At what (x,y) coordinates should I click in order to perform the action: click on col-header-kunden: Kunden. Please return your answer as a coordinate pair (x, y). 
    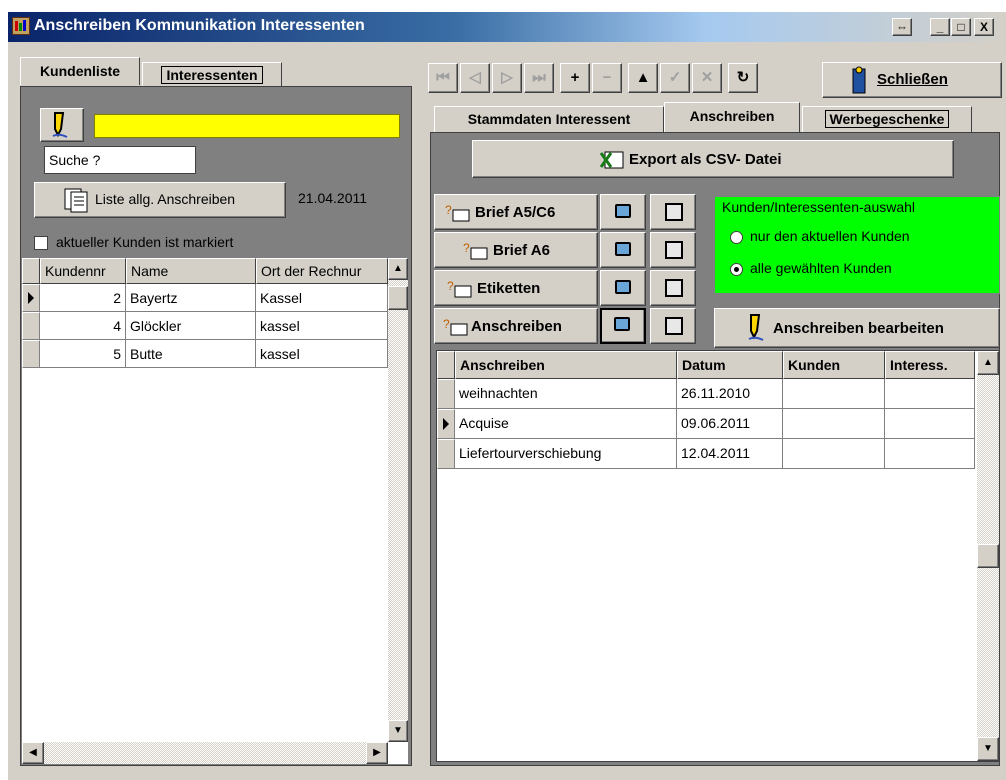
    Looking at the image, I should click on (834, 365).